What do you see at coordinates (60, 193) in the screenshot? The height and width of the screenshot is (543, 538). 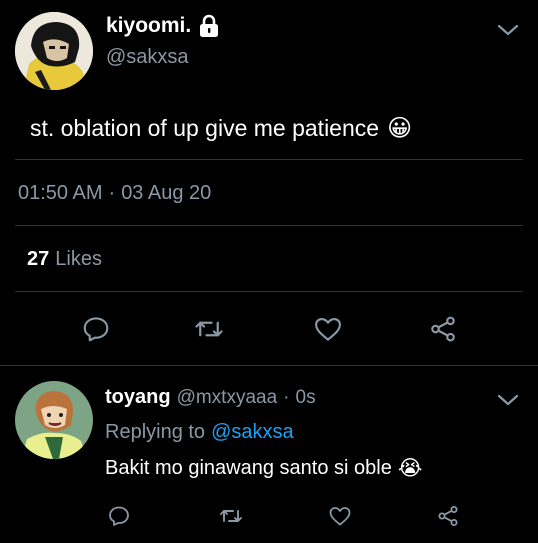 I see `tweet-time: 01:50 AM` at bounding box center [60, 193].